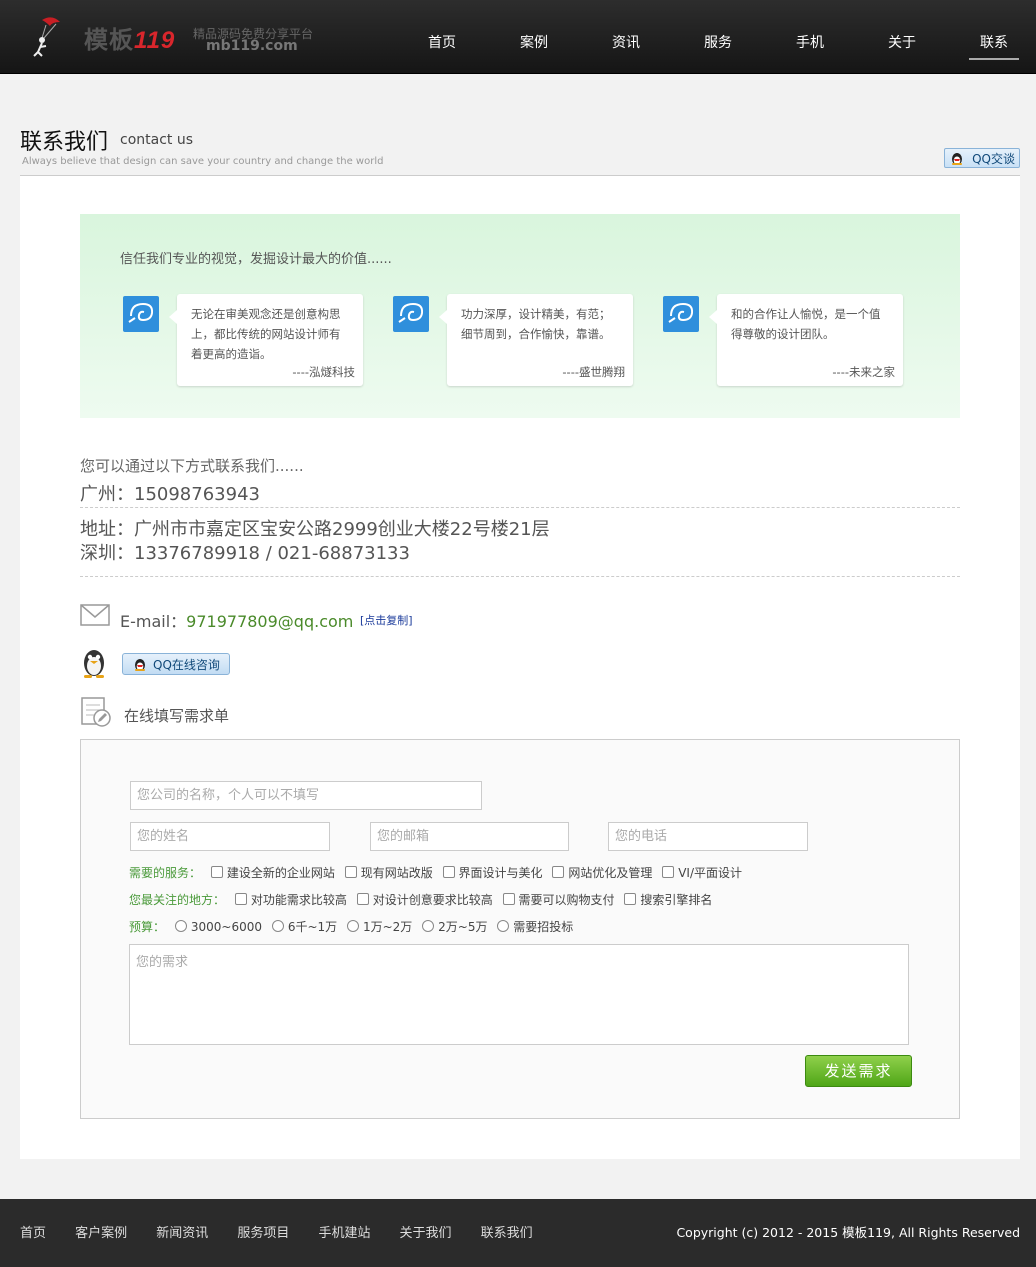  Describe the element at coordinates (858, 1071) in the screenshot. I see `send-requirement-button: 发送需求` at that location.